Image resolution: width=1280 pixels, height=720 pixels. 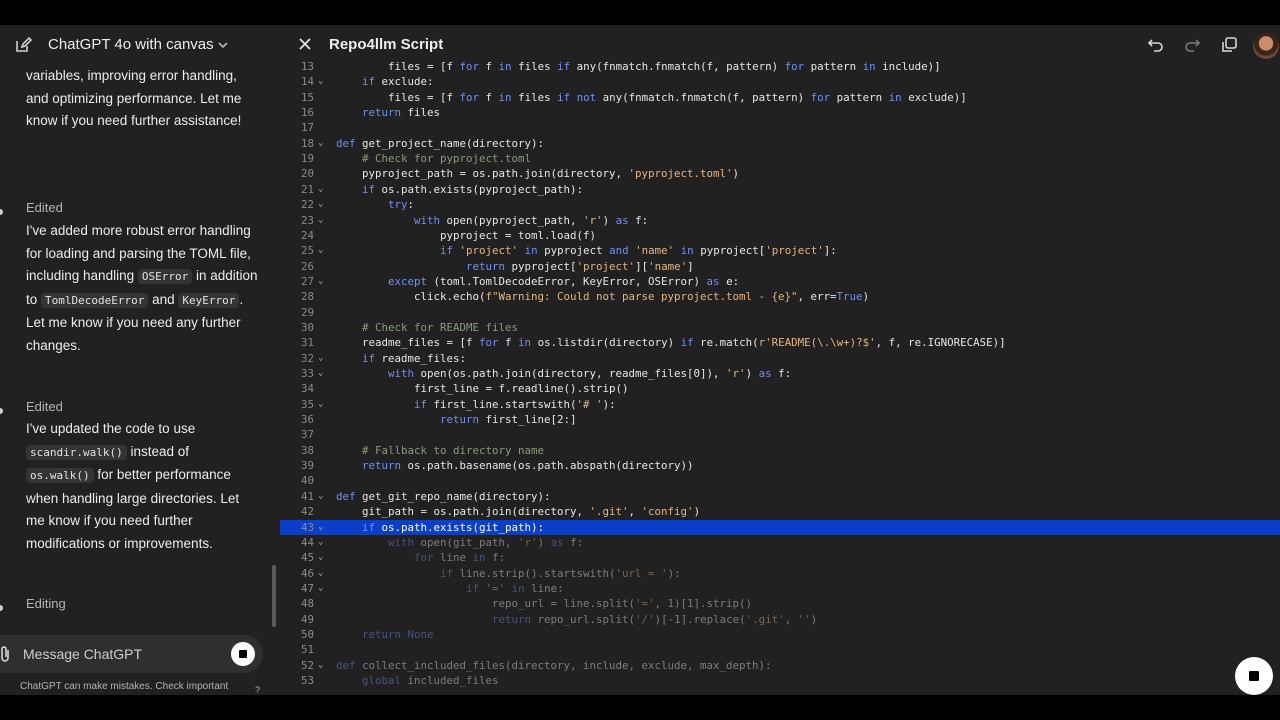 I want to click on code-line: 44 ⌄ with open(git_path, 'r') as f:, so click(x=780, y=542).